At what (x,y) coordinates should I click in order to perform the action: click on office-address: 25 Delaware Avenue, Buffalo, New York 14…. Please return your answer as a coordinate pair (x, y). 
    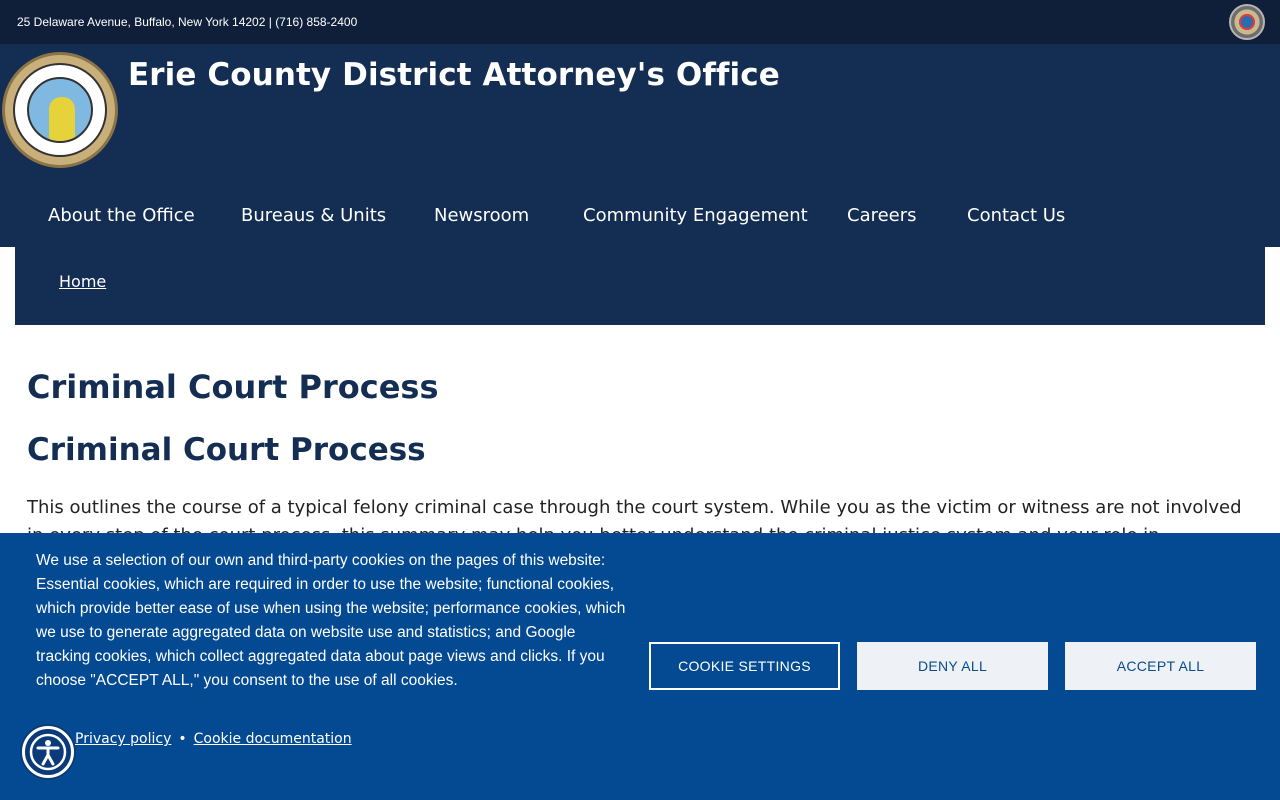
    Looking at the image, I should click on (187, 22).